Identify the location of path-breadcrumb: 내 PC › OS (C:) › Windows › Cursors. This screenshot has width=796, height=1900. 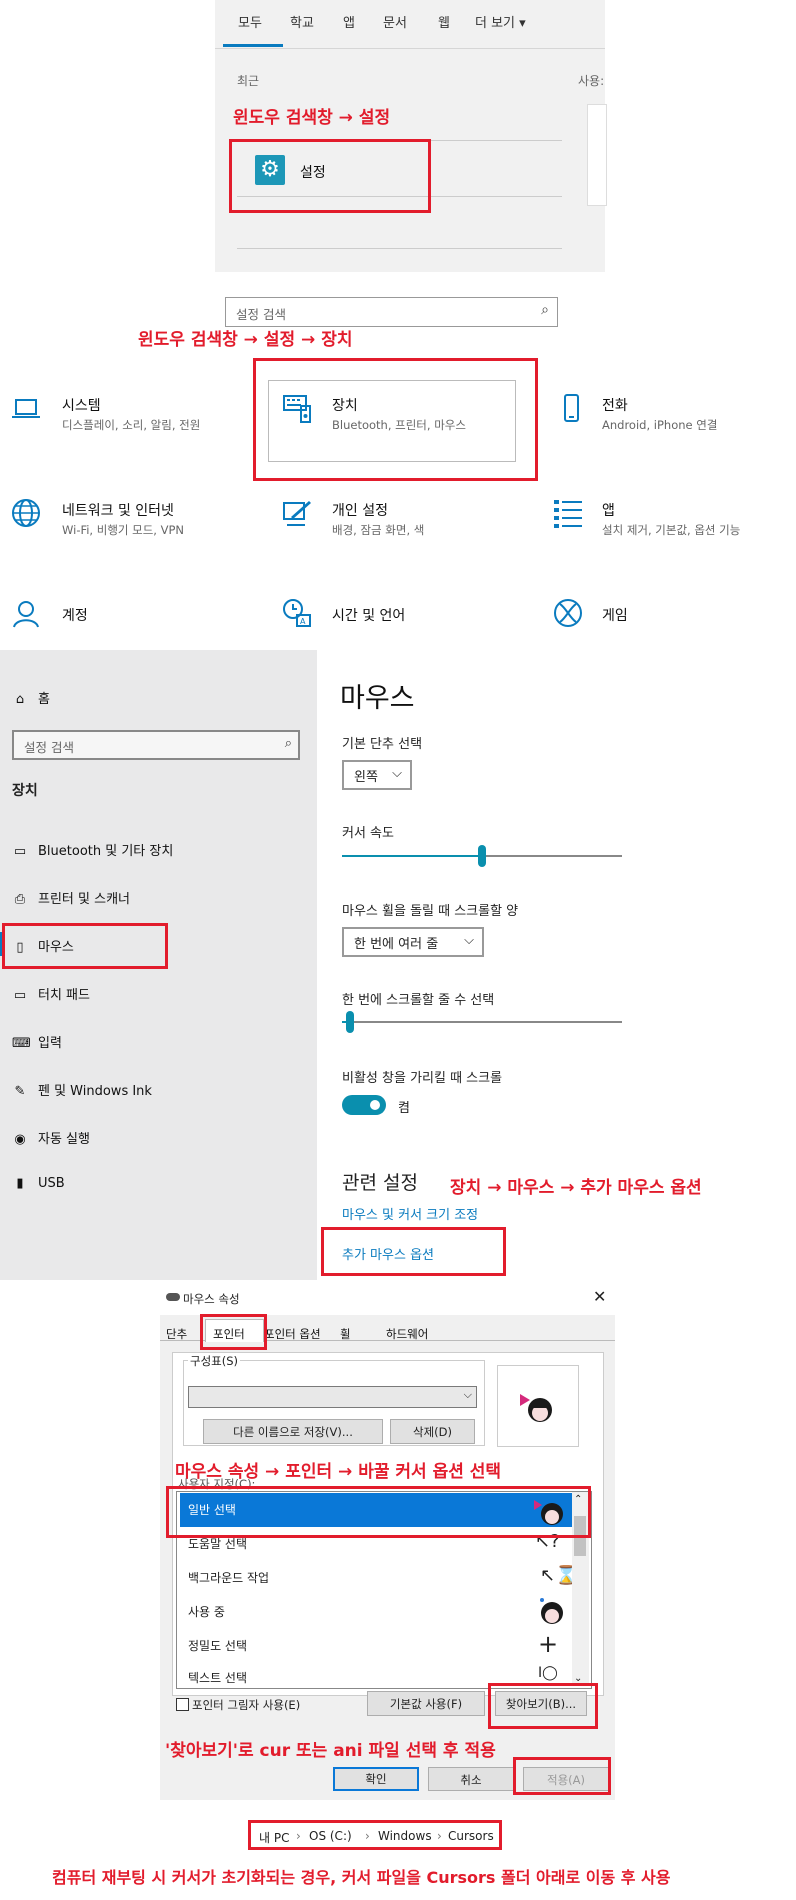
(375, 1835).